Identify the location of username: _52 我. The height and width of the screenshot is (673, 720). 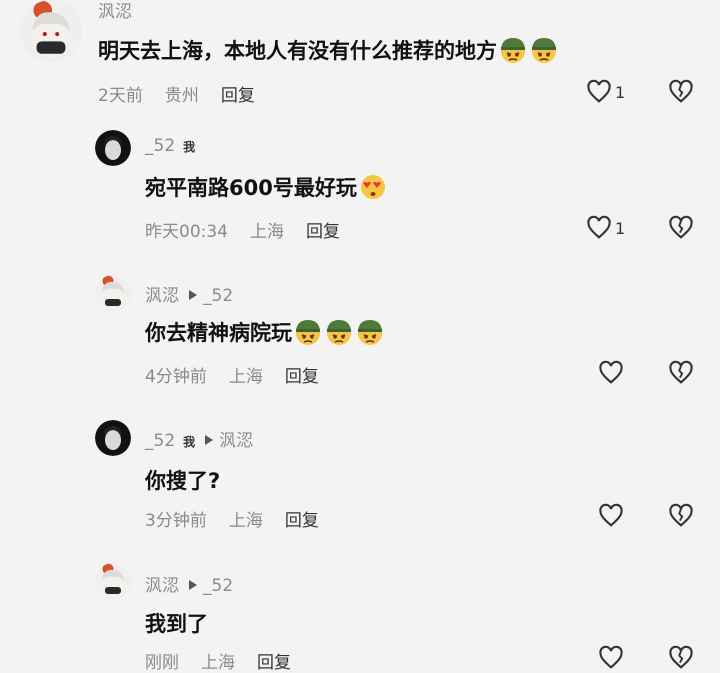
(170, 146).